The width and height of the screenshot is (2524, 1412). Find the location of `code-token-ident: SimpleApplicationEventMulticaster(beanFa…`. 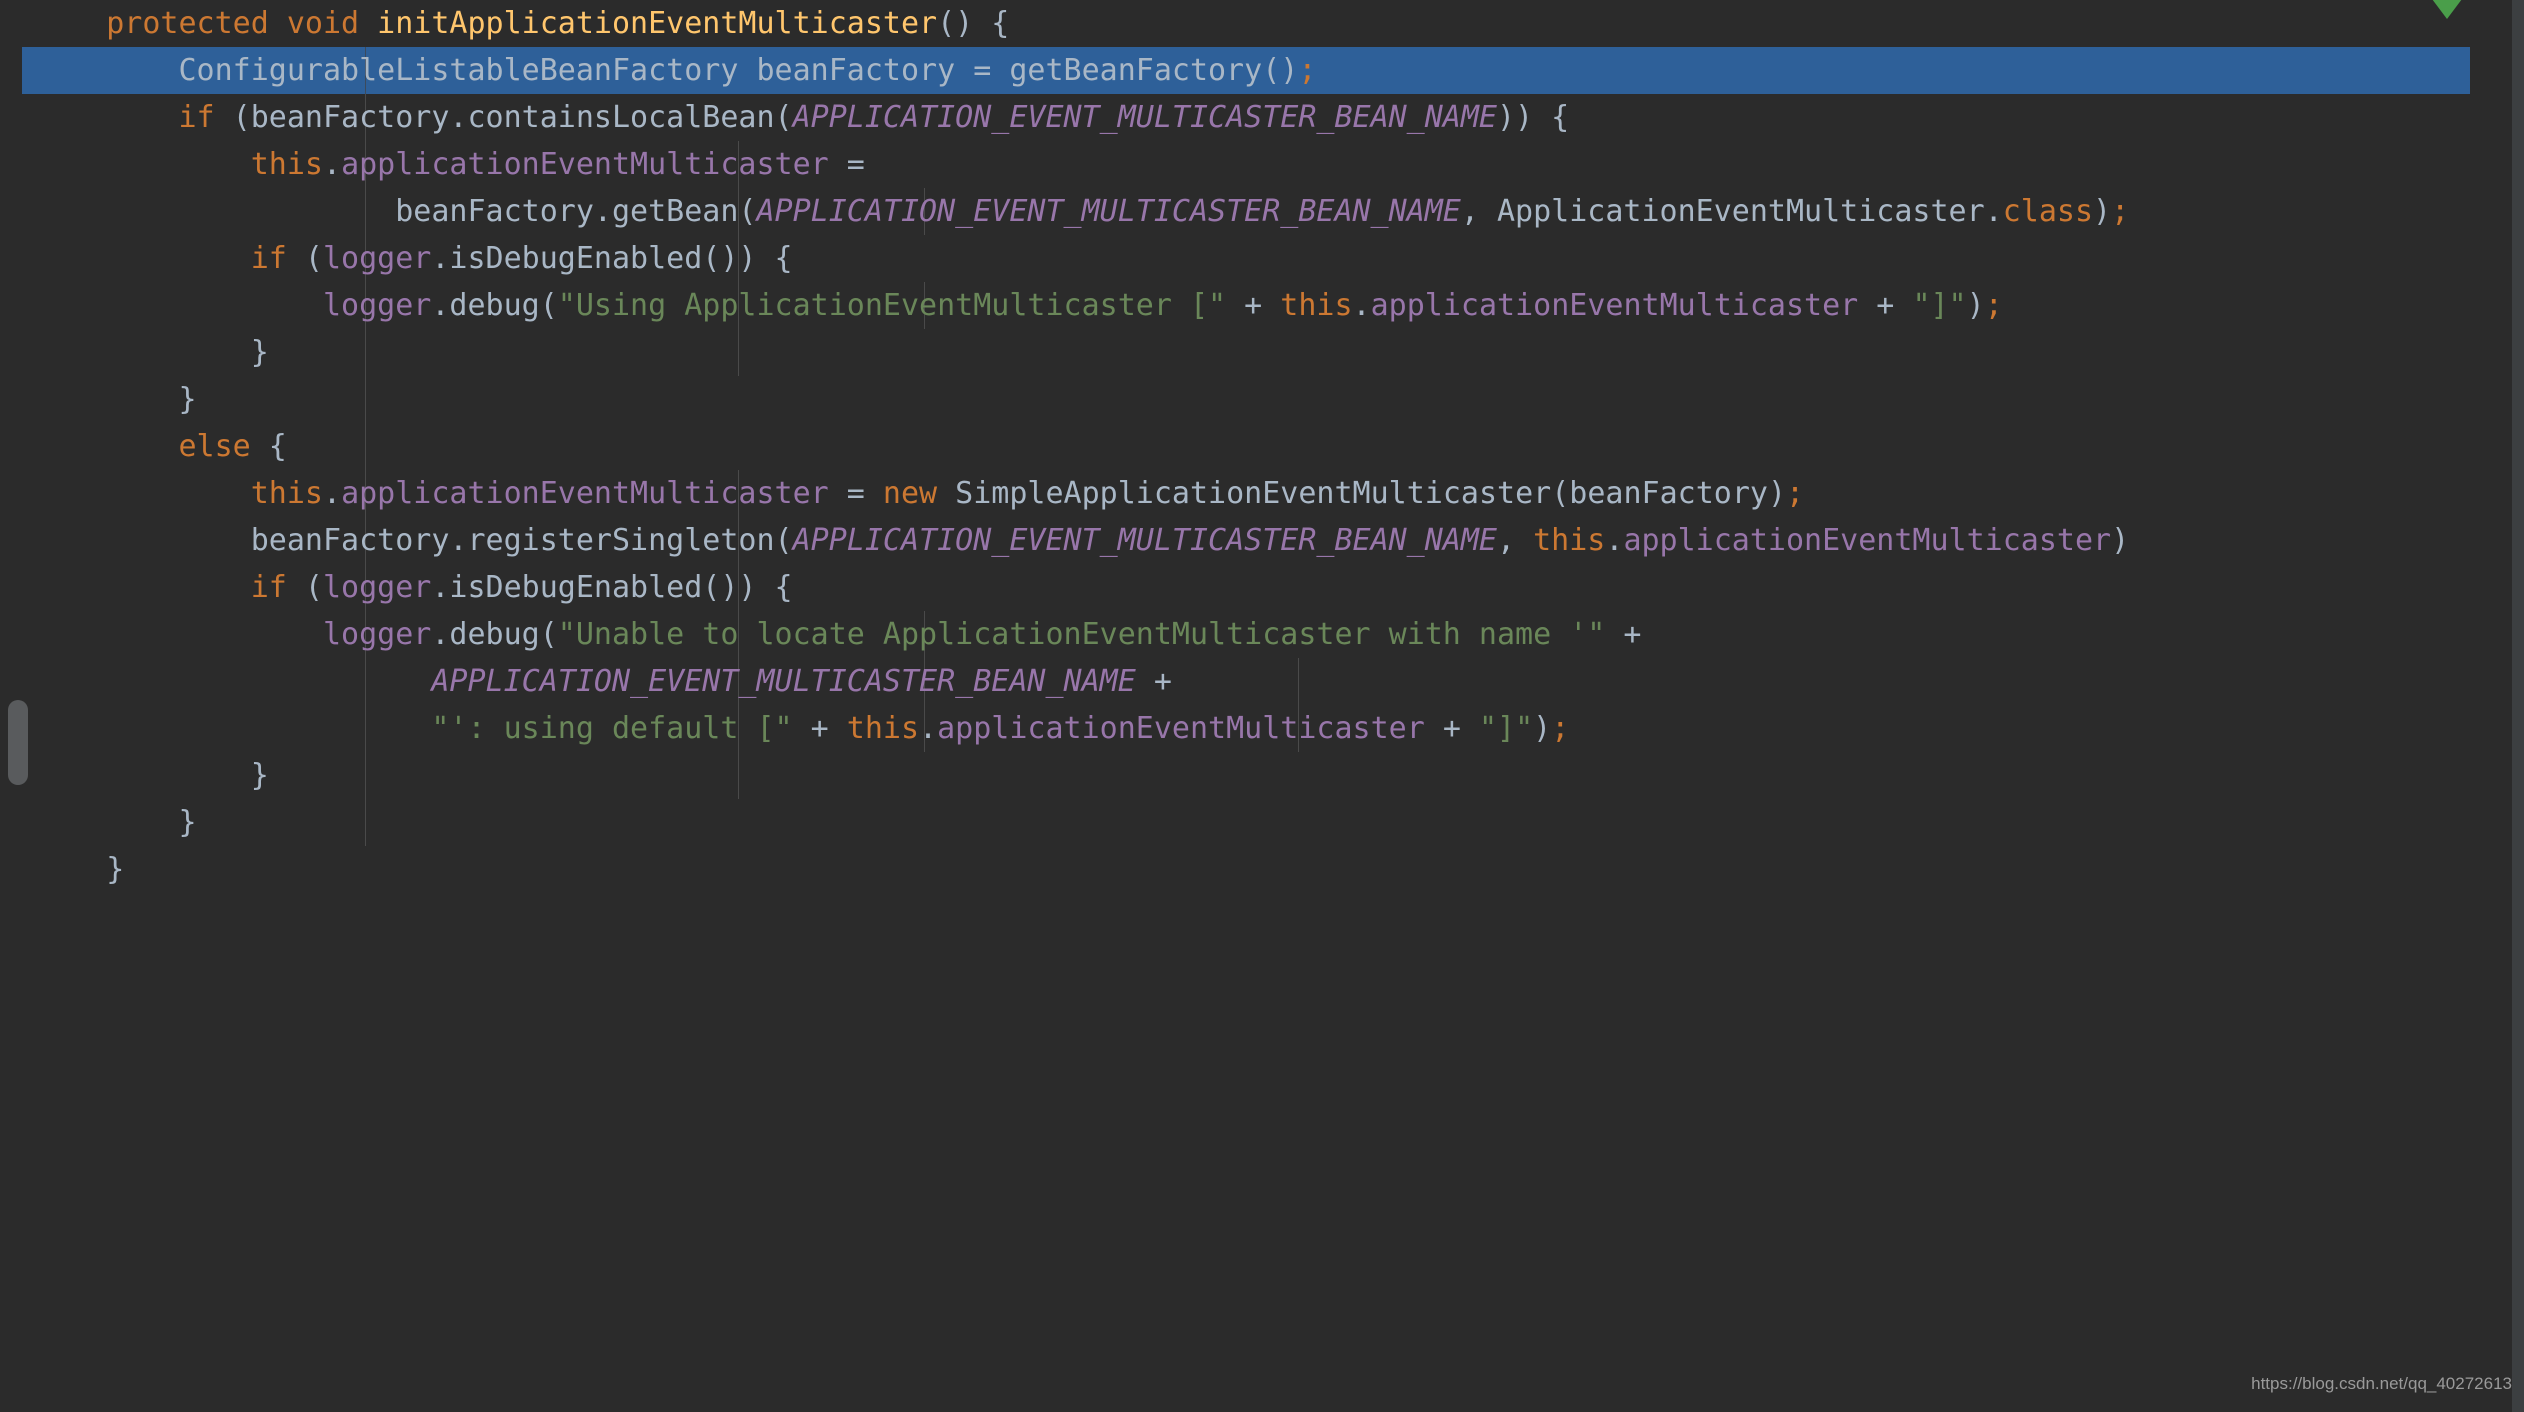

code-token-ident: SimpleApplicationEventMulticaster(beanFa… is located at coordinates (1362, 493).